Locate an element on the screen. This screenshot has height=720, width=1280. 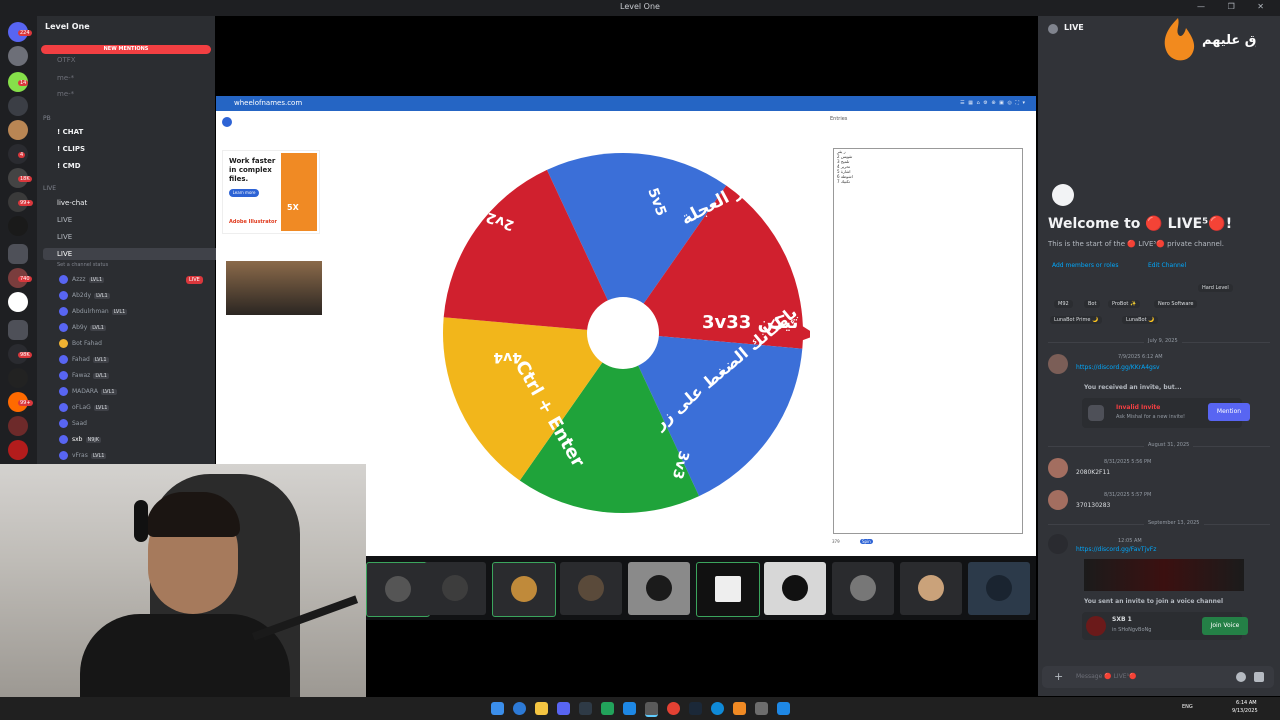
add-members-link: Add members or roles is located at coordinates (1085, 265).